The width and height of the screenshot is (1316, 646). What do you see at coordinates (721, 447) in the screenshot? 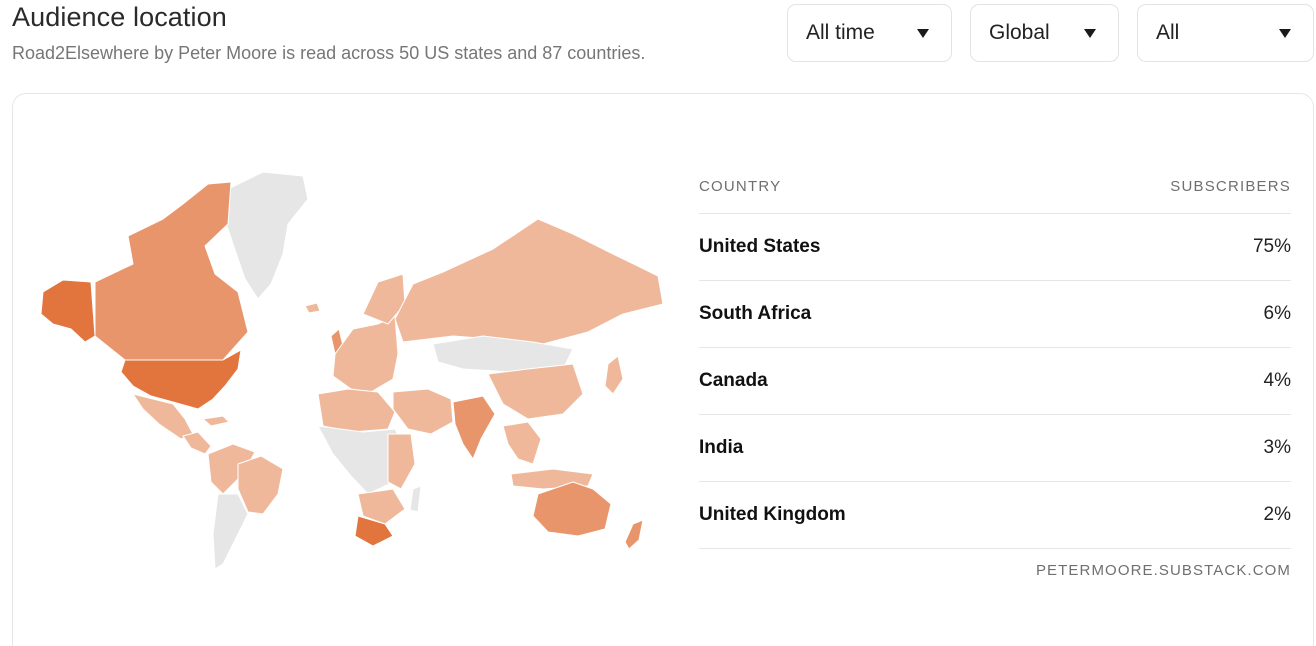
I see `country-name: India` at bounding box center [721, 447].